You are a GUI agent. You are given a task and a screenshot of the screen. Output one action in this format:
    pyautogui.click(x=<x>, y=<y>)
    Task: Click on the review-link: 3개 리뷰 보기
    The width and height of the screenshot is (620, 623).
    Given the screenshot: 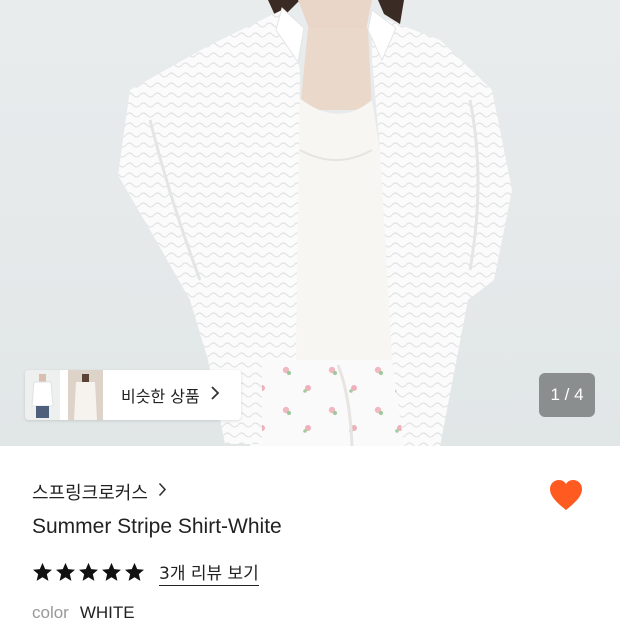 What is the action you would take?
    pyautogui.click(x=209, y=572)
    